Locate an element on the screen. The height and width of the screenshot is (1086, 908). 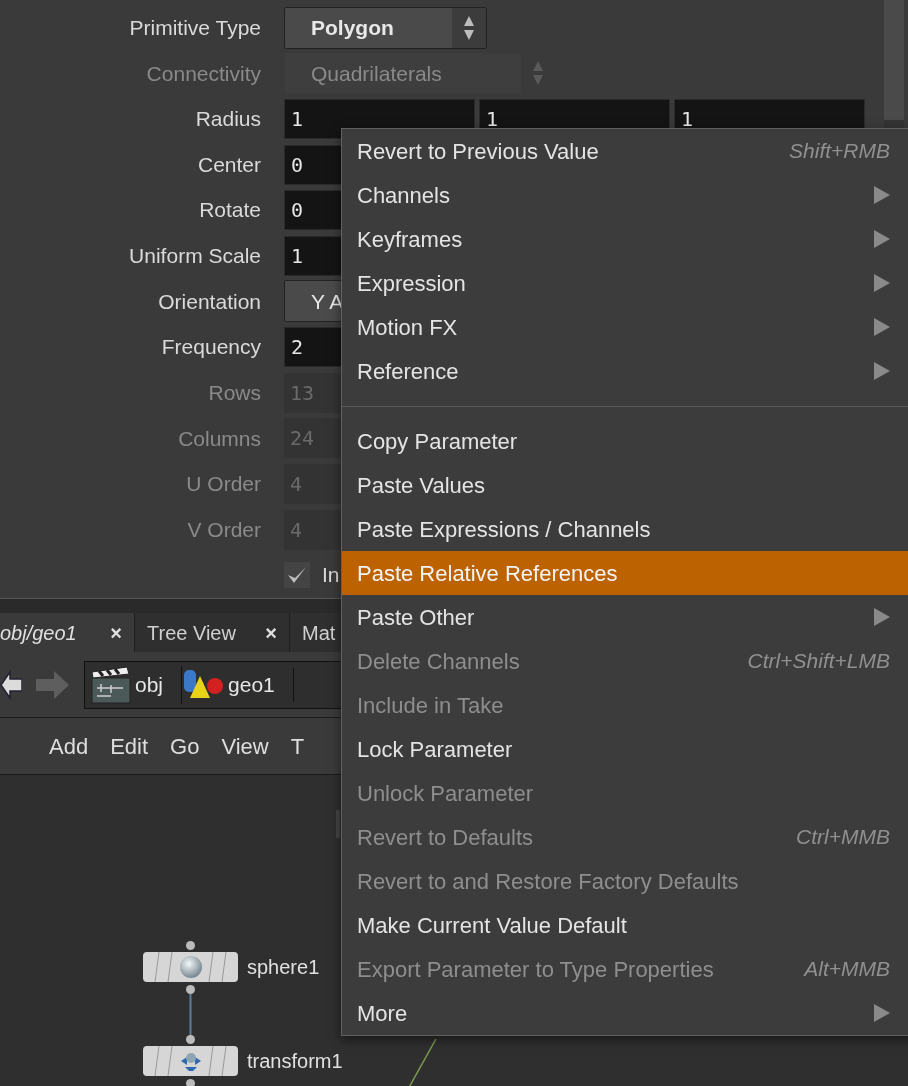
menu-item: Paste Values is located at coordinates (625, 485).